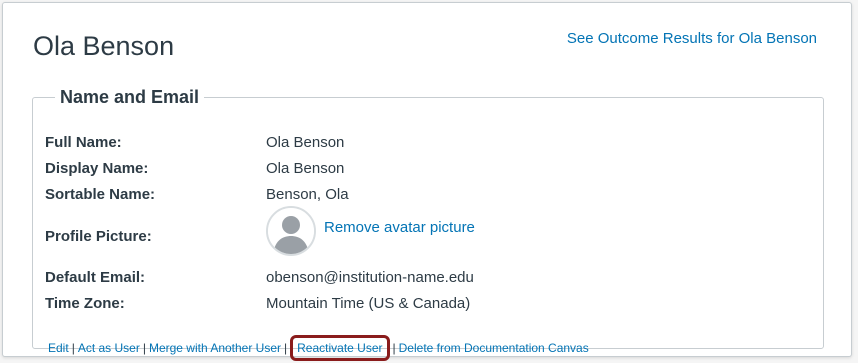  What do you see at coordinates (370, 277) in the screenshot?
I see `default-email-value: obenson@institution-name.edu` at bounding box center [370, 277].